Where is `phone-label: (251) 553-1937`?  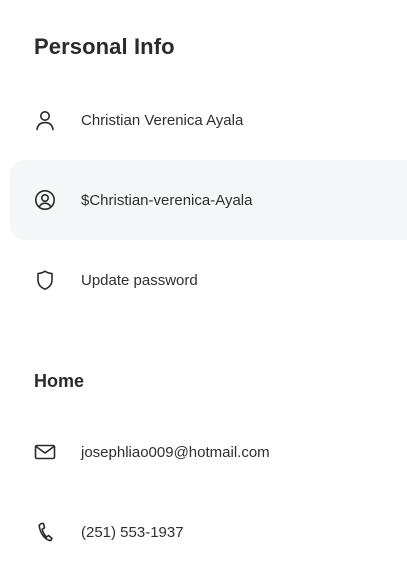
phone-label: (251) 553-1937 is located at coordinates (132, 532).